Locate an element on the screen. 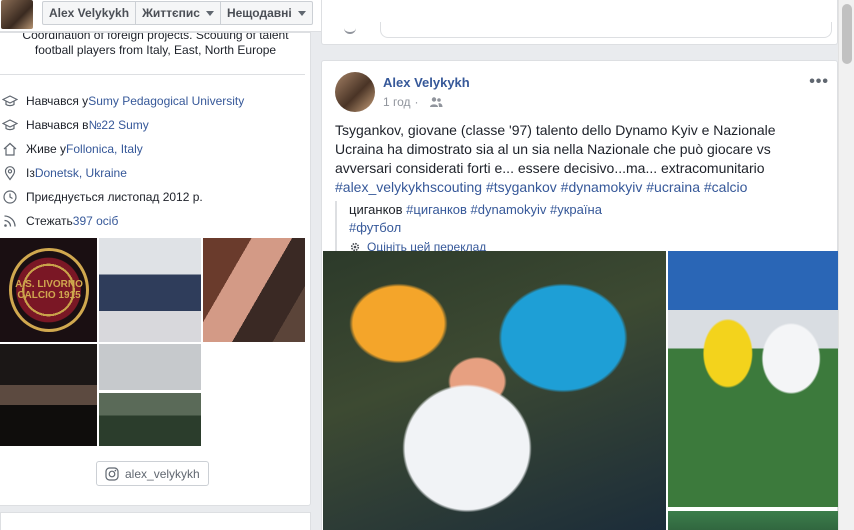 The width and height of the screenshot is (854, 530). friends-icon is located at coordinates (436, 102).